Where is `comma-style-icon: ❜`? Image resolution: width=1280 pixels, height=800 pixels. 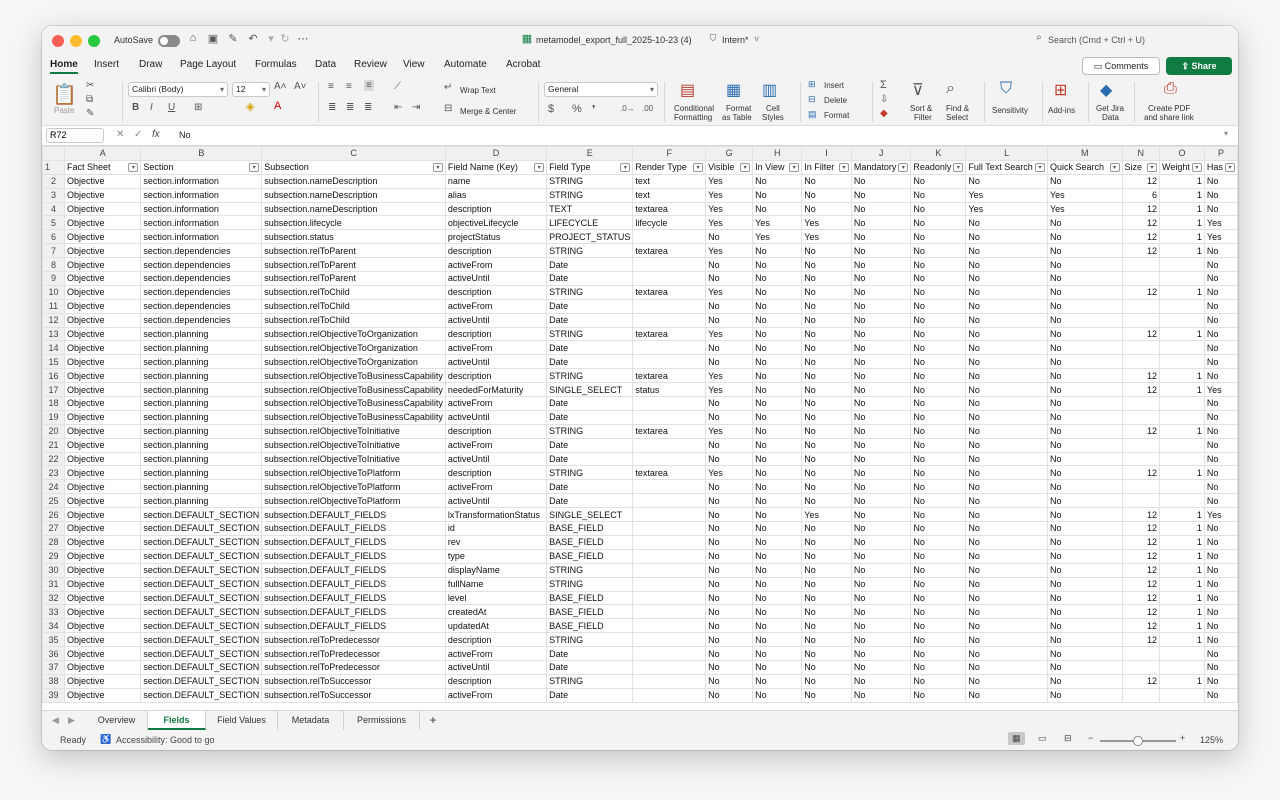 comma-style-icon: ❜ is located at coordinates (594, 109).